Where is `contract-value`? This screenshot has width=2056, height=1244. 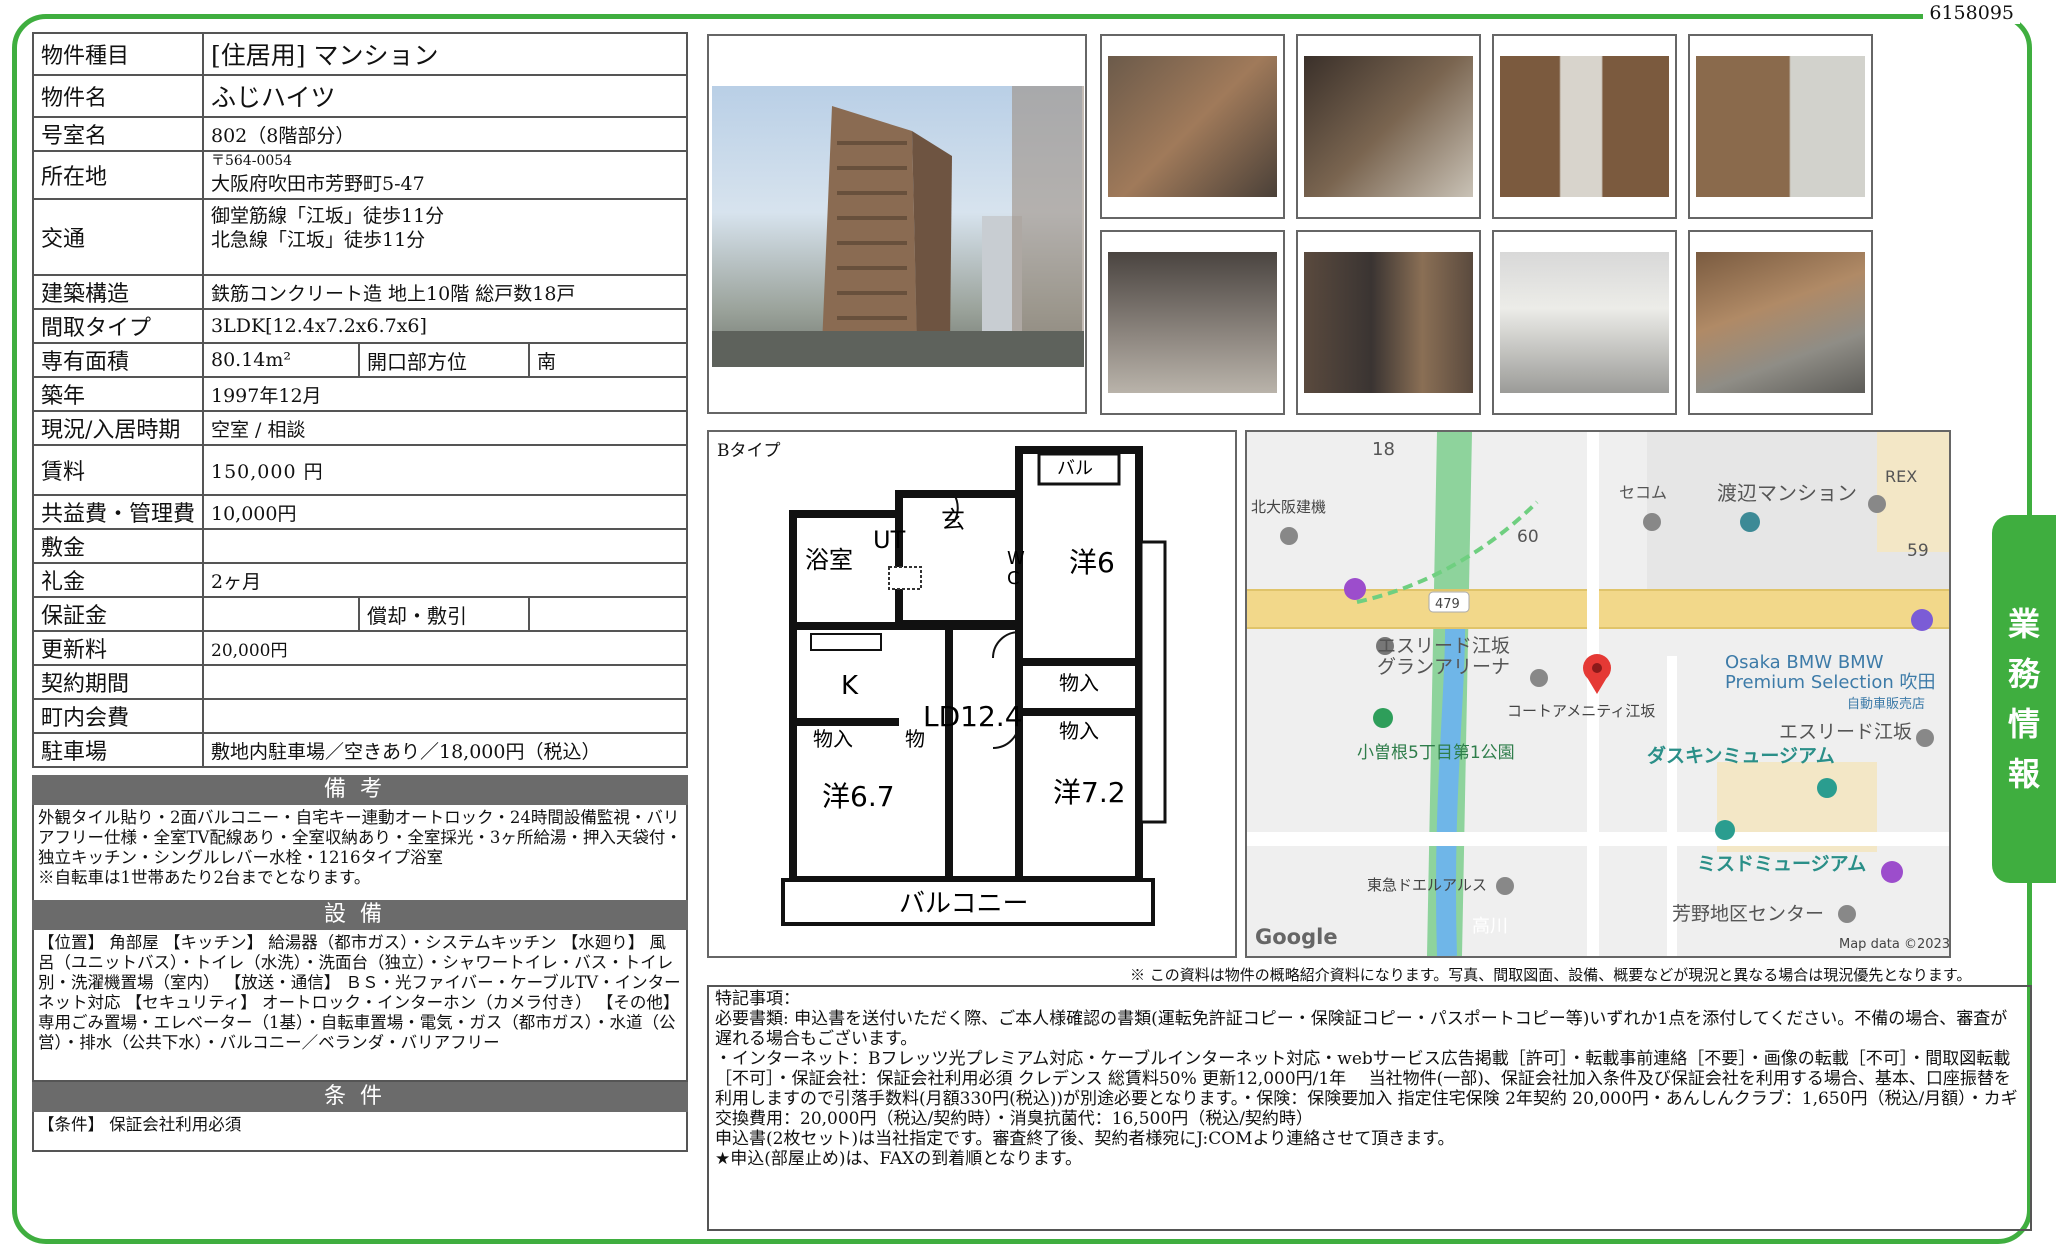 contract-value is located at coordinates (445, 682).